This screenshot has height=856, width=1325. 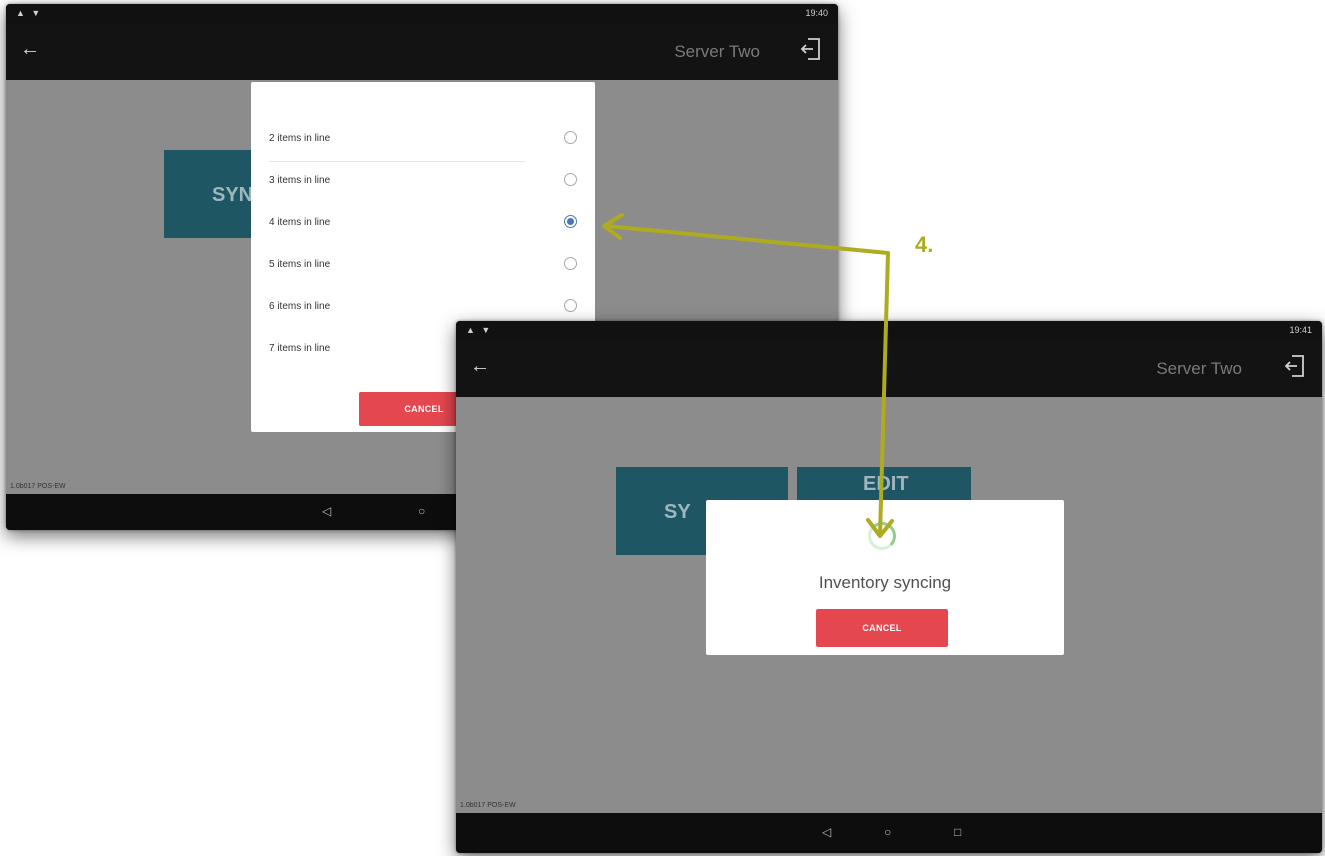 I want to click on annotation-connector, so click(x=748, y=375).